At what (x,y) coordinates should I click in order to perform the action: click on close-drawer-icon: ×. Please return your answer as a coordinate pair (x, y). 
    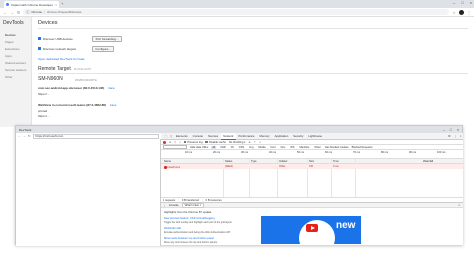
    Looking at the image, I should click on (459, 205).